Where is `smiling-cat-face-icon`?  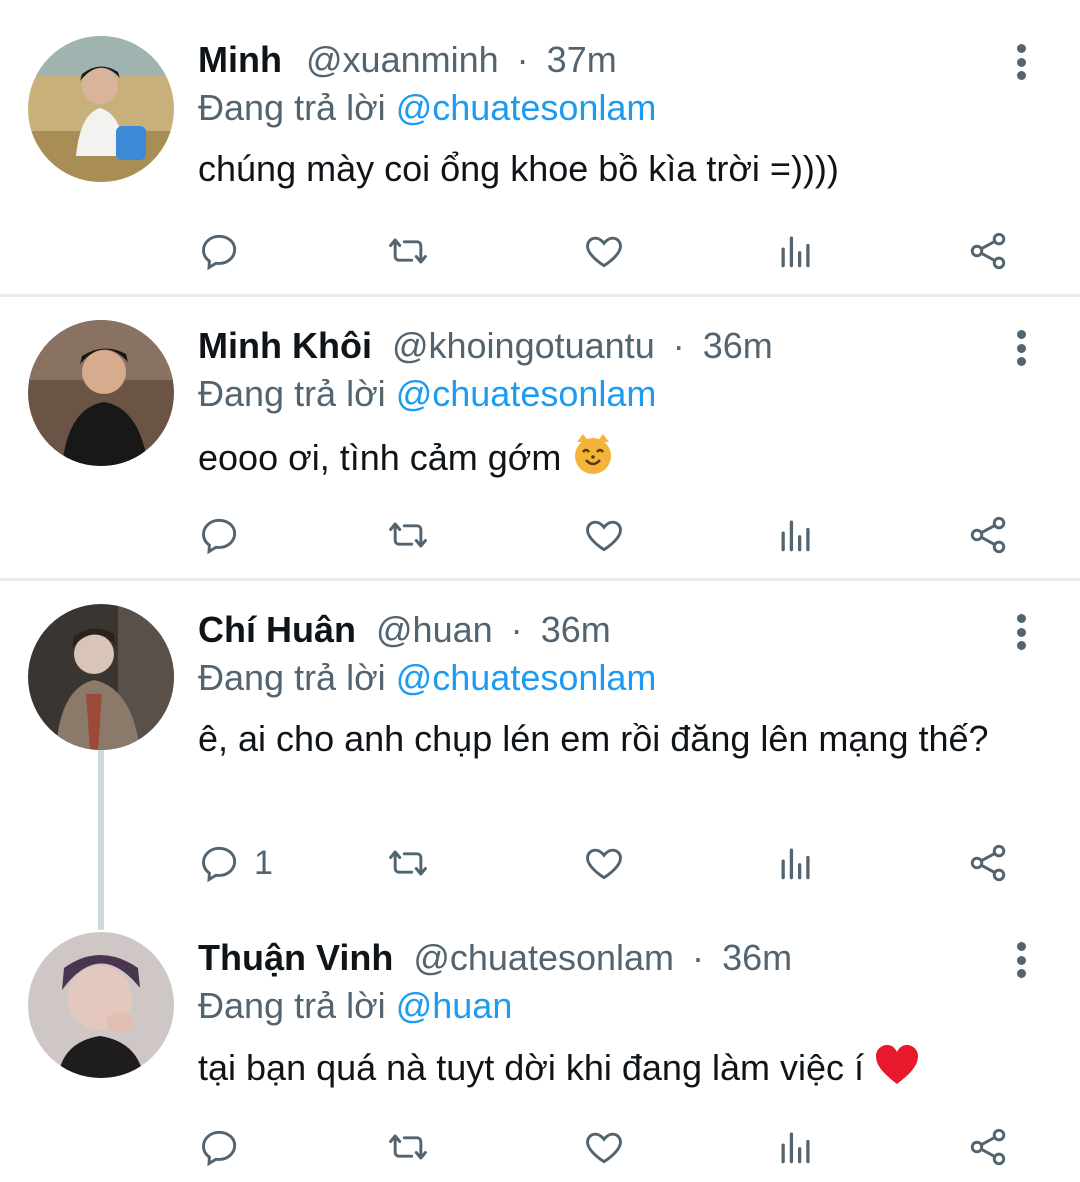
smiling-cat-face-icon is located at coordinates (593, 459).